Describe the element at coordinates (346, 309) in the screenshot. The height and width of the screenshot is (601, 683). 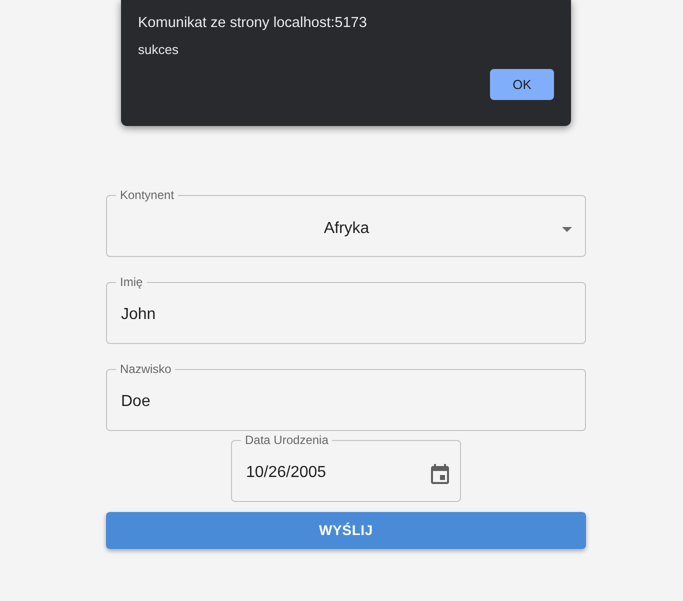
I see `text-field: Imię John` at that location.